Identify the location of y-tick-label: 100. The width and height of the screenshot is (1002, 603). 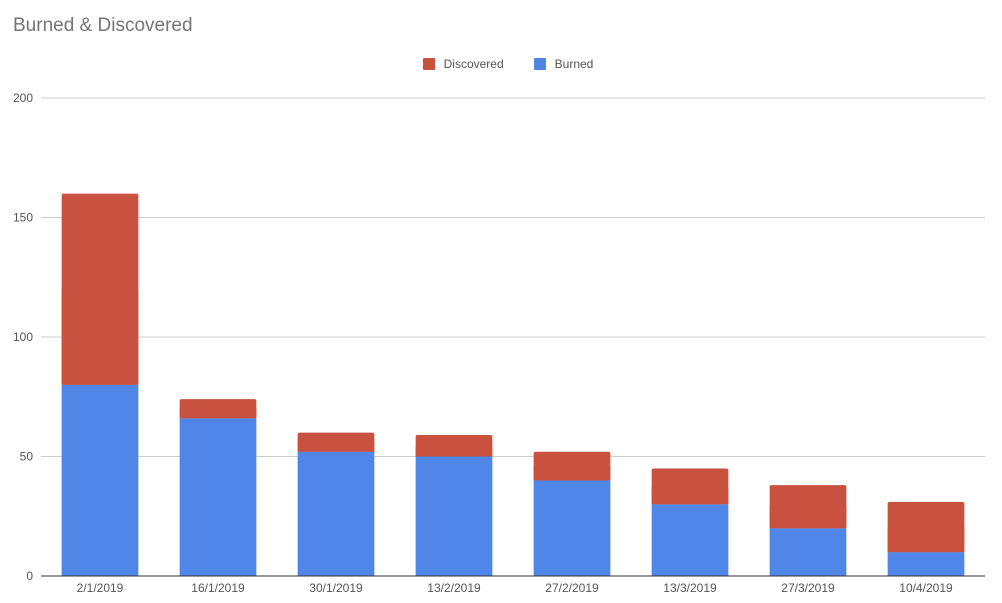
(23, 337).